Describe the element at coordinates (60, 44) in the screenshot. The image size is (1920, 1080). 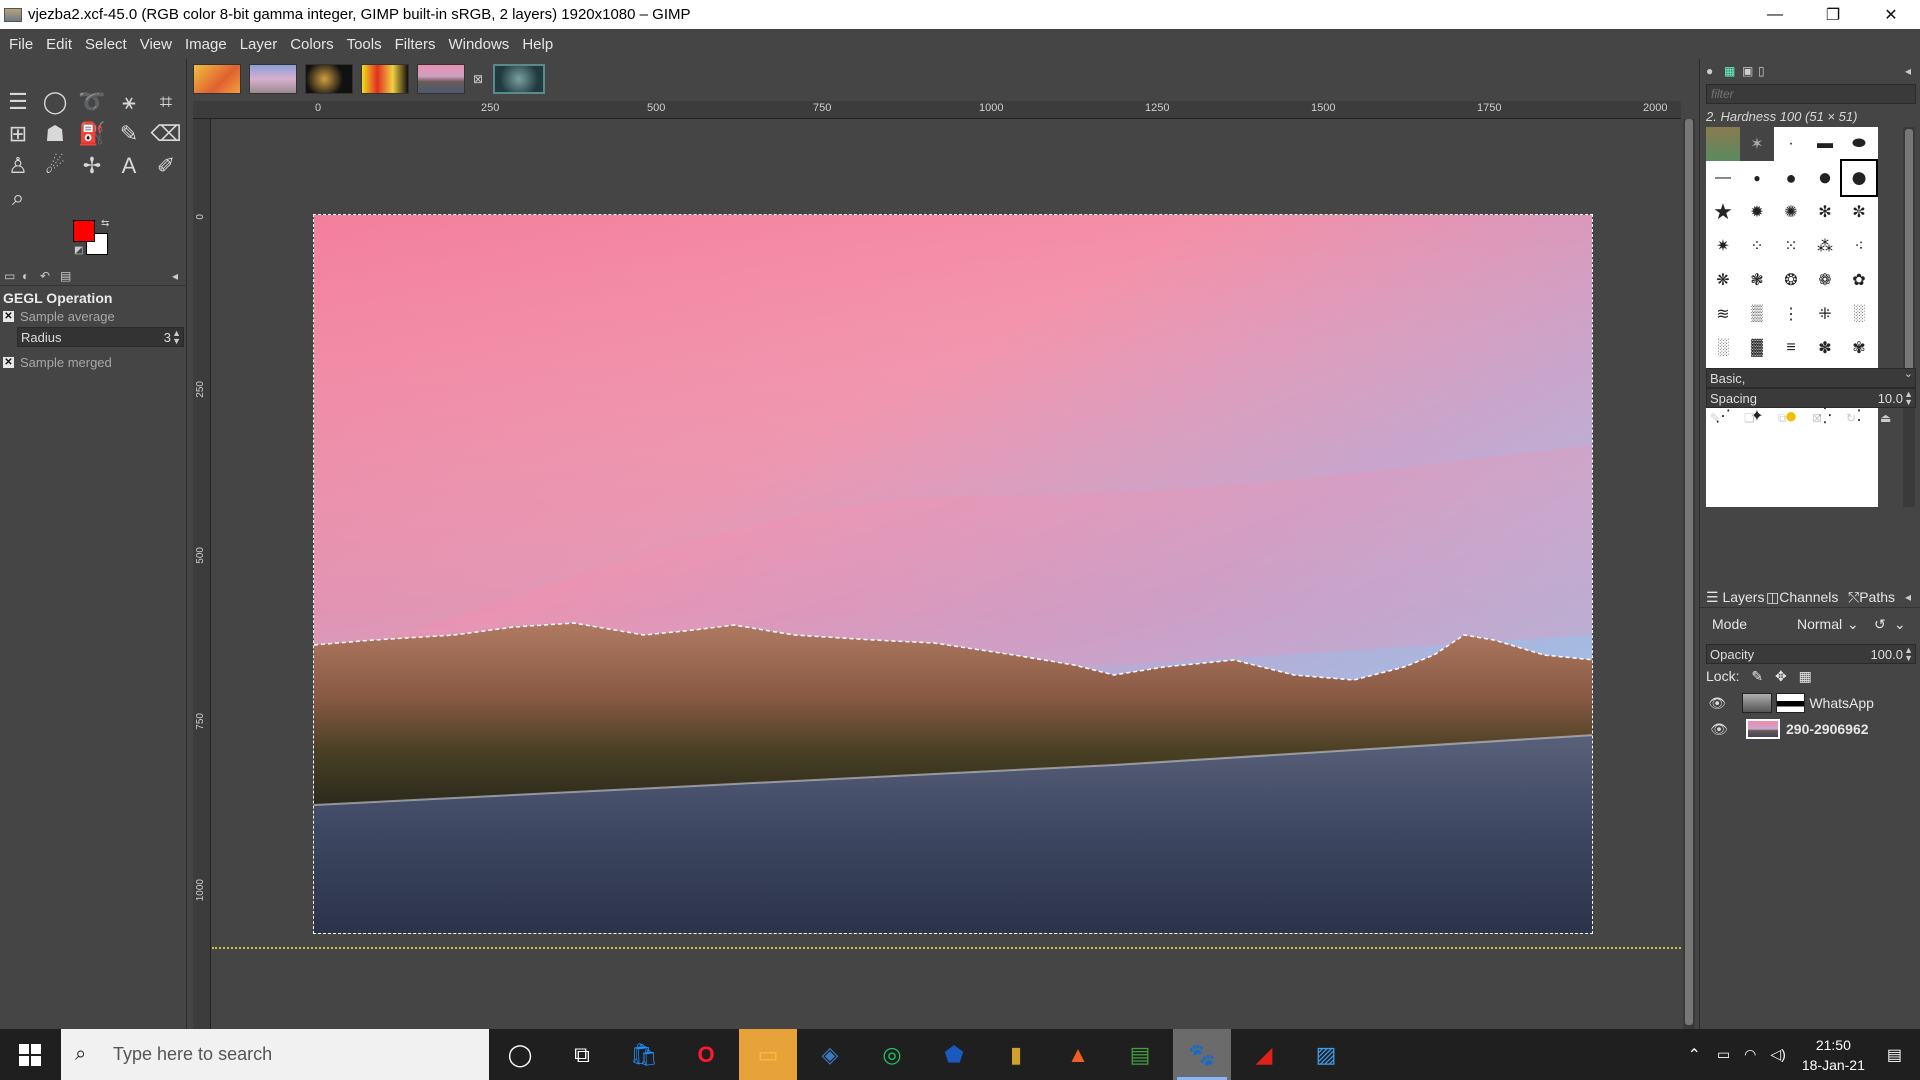
I see `menu-edit: Edit` at that location.